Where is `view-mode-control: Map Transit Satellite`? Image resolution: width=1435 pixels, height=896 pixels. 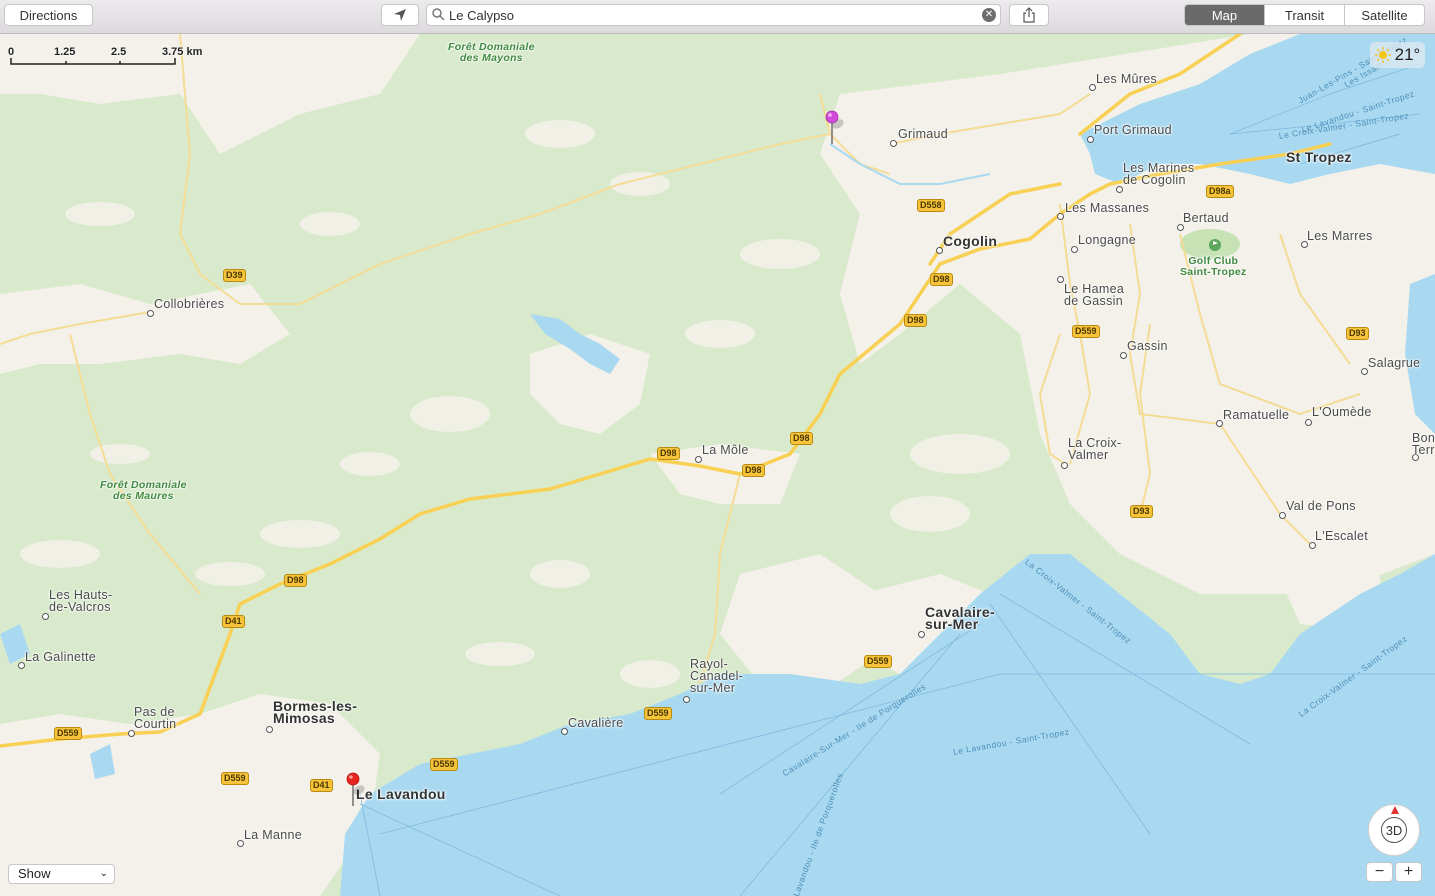 view-mode-control: Map Transit Satellite is located at coordinates (1304, 15).